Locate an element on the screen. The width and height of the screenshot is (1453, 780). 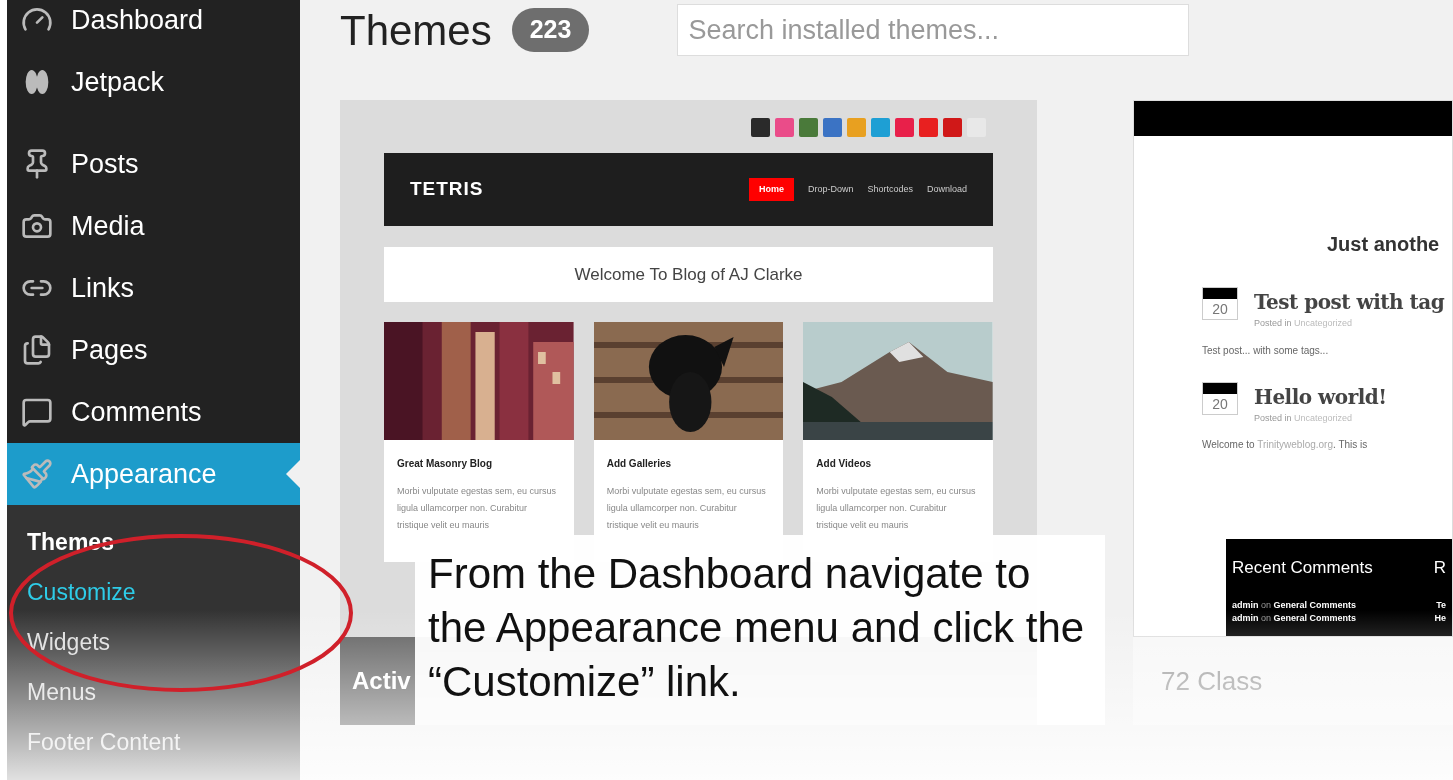
menu-item: Dashboard is located at coordinates (153, 25).